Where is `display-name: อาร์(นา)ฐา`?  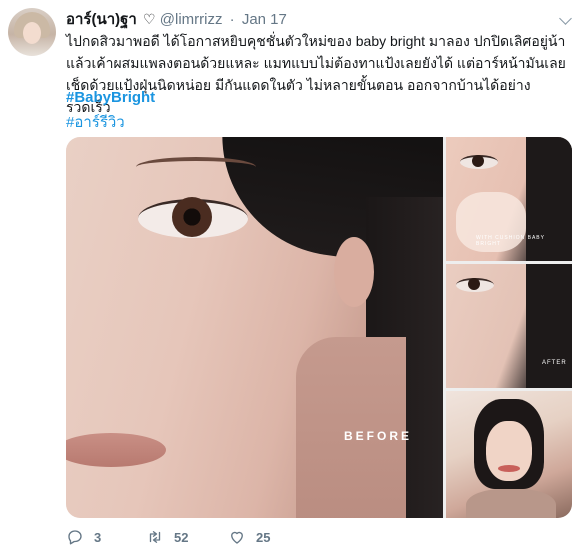 display-name: อาร์(นา)ฐา is located at coordinates (101, 19).